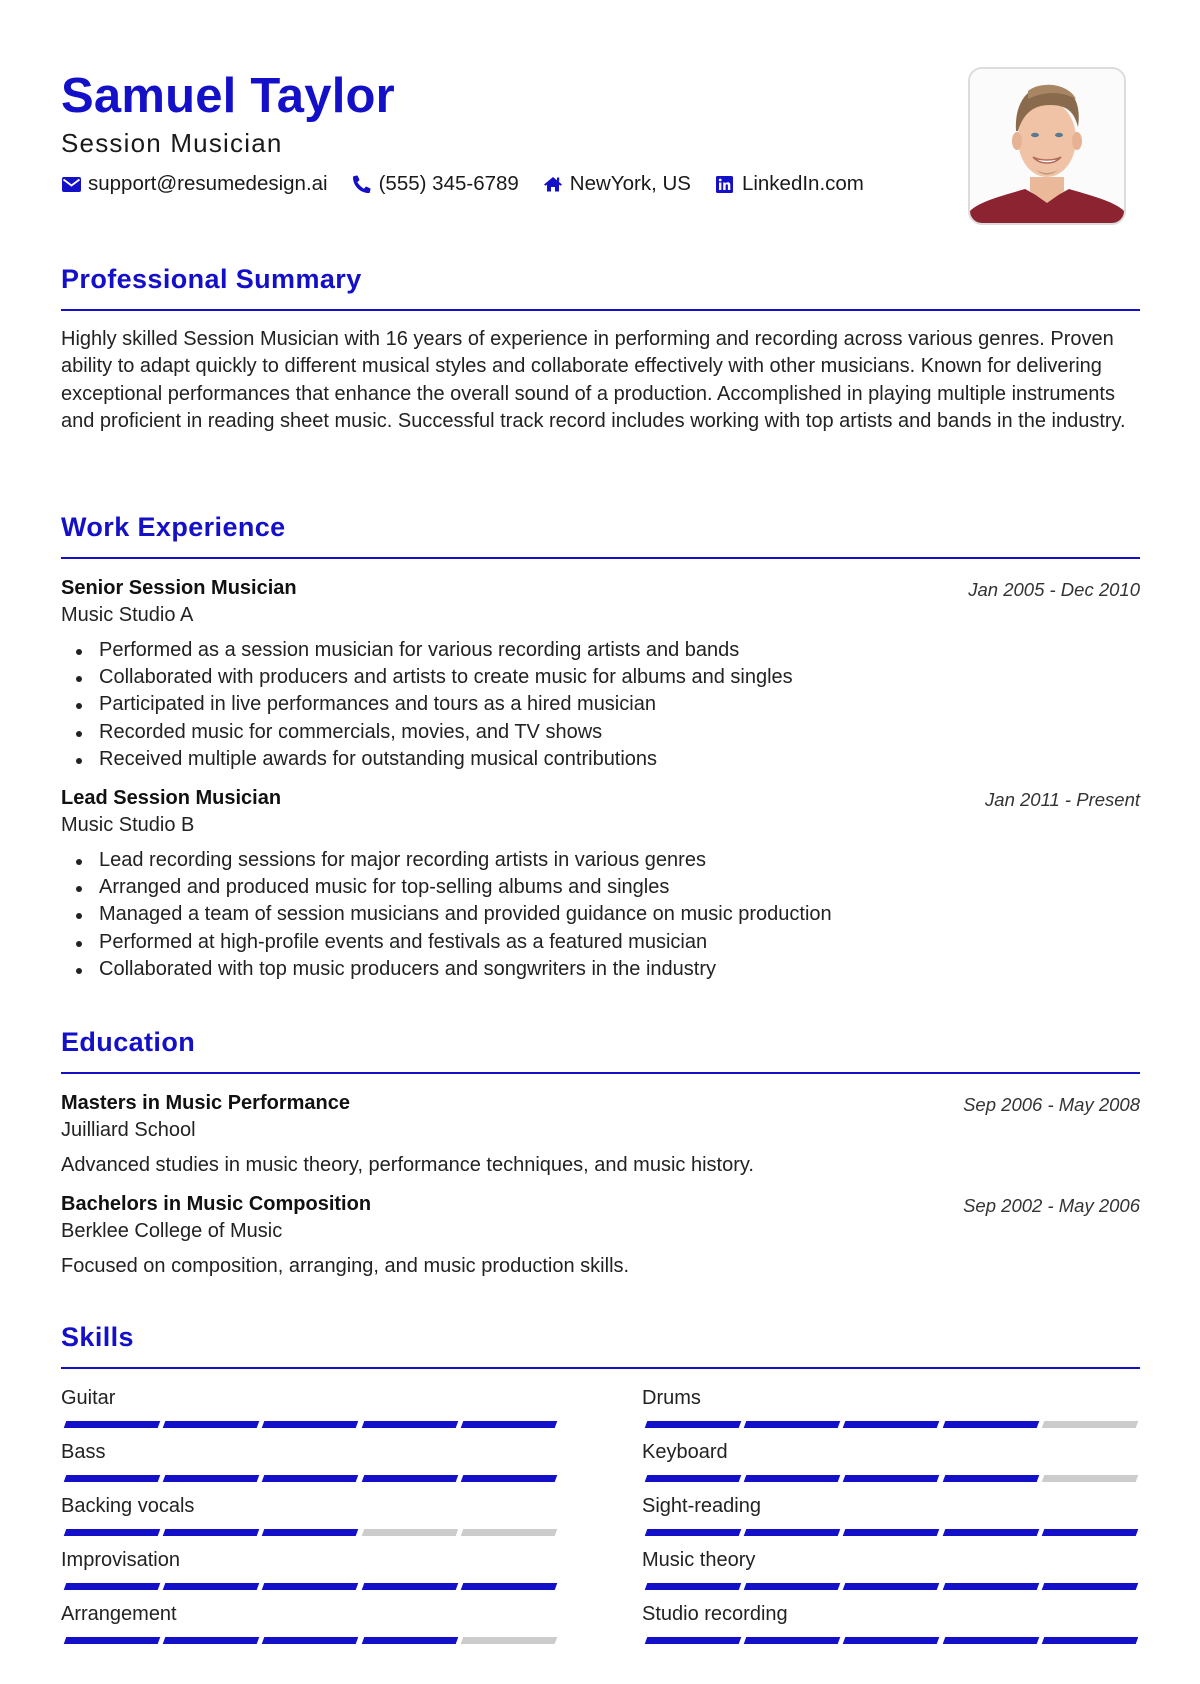 The image size is (1200, 1684). I want to click on skill-item: Arrangement, so click(311, 1623).